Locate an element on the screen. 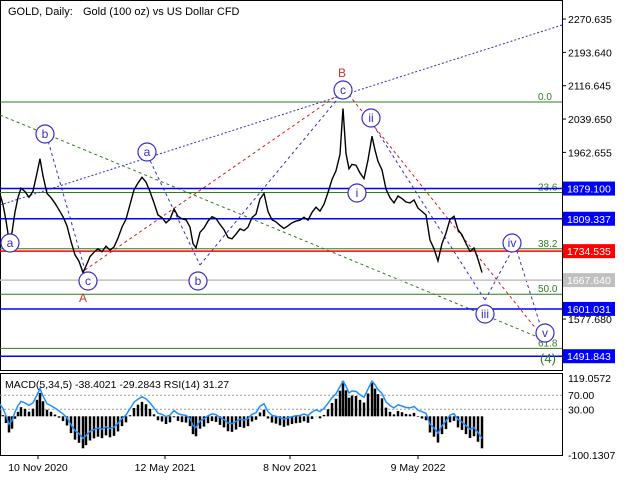 The image size is (640, 480). price-tick-label: 1962.655 is located at coordinates (590, 153).